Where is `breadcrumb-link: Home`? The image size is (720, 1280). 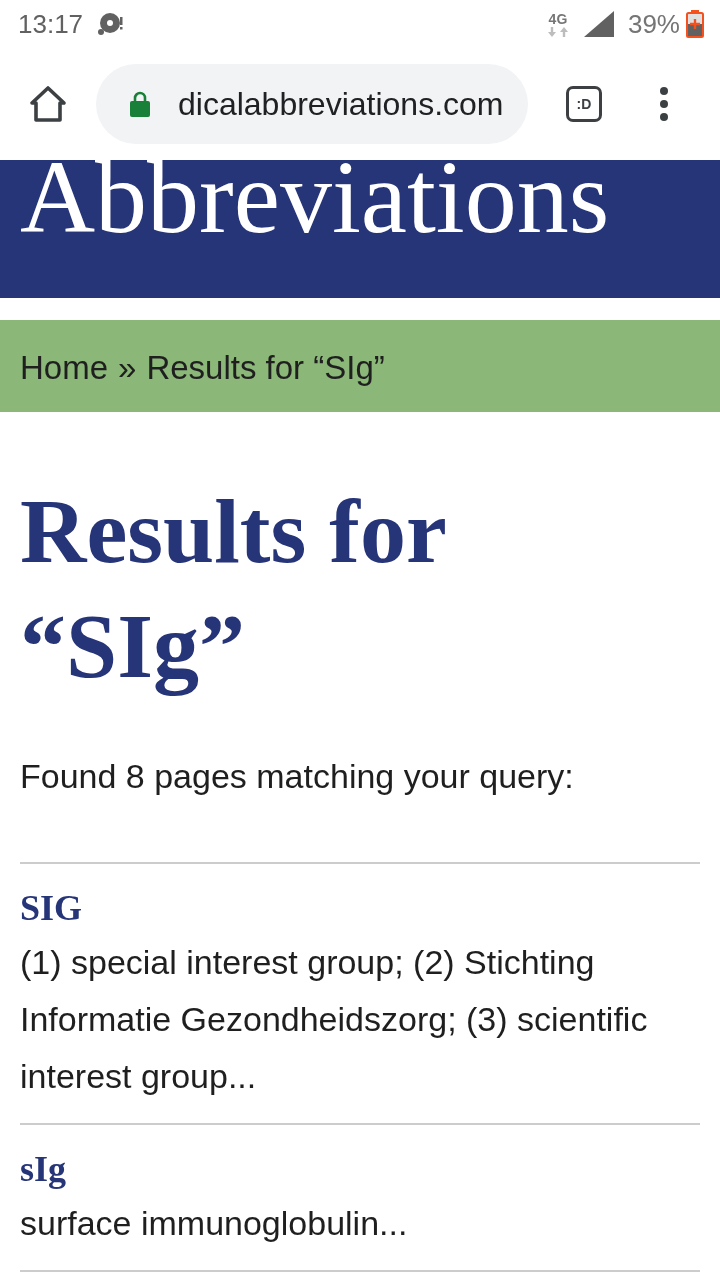 breadcrumb-link: Home is located at coordinates (64, 367).